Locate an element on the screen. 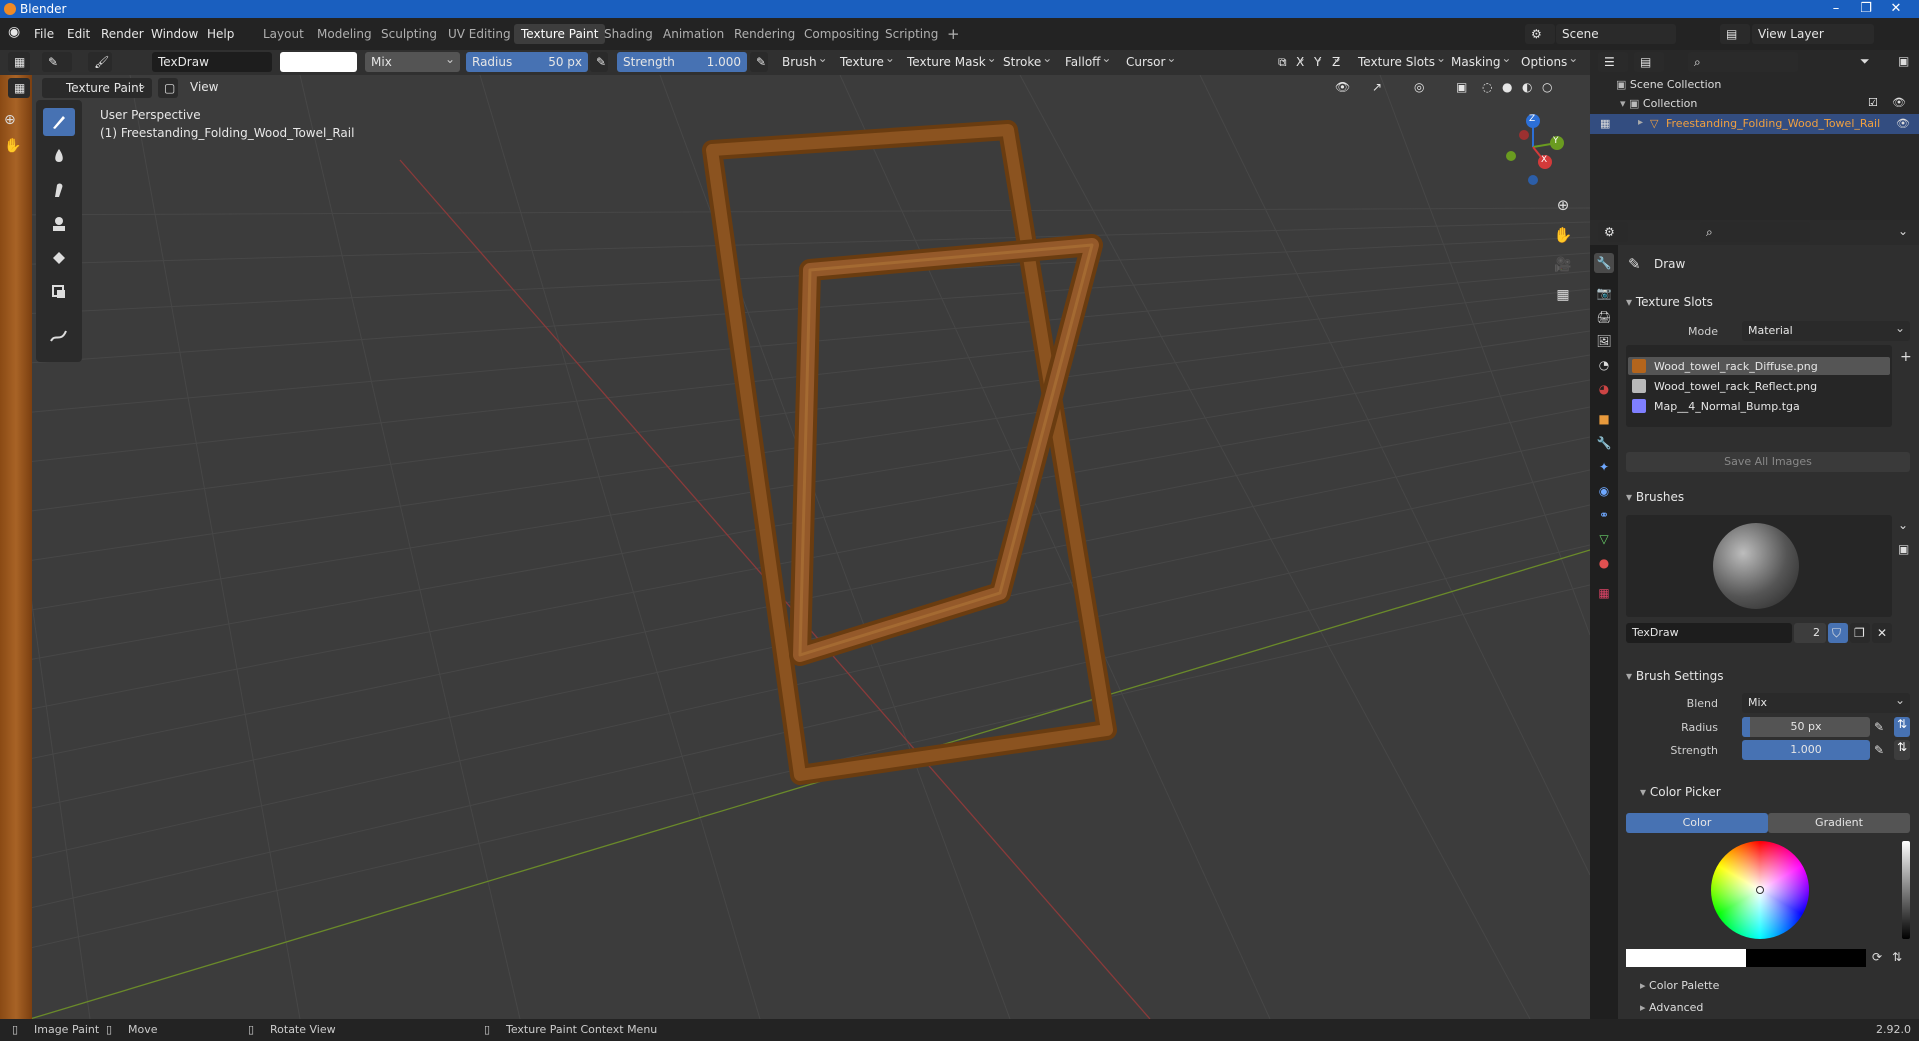 This screenshot has height=1041, width=1919. strength-slider: Strength 1.000 is located at coordinates (682, 62).